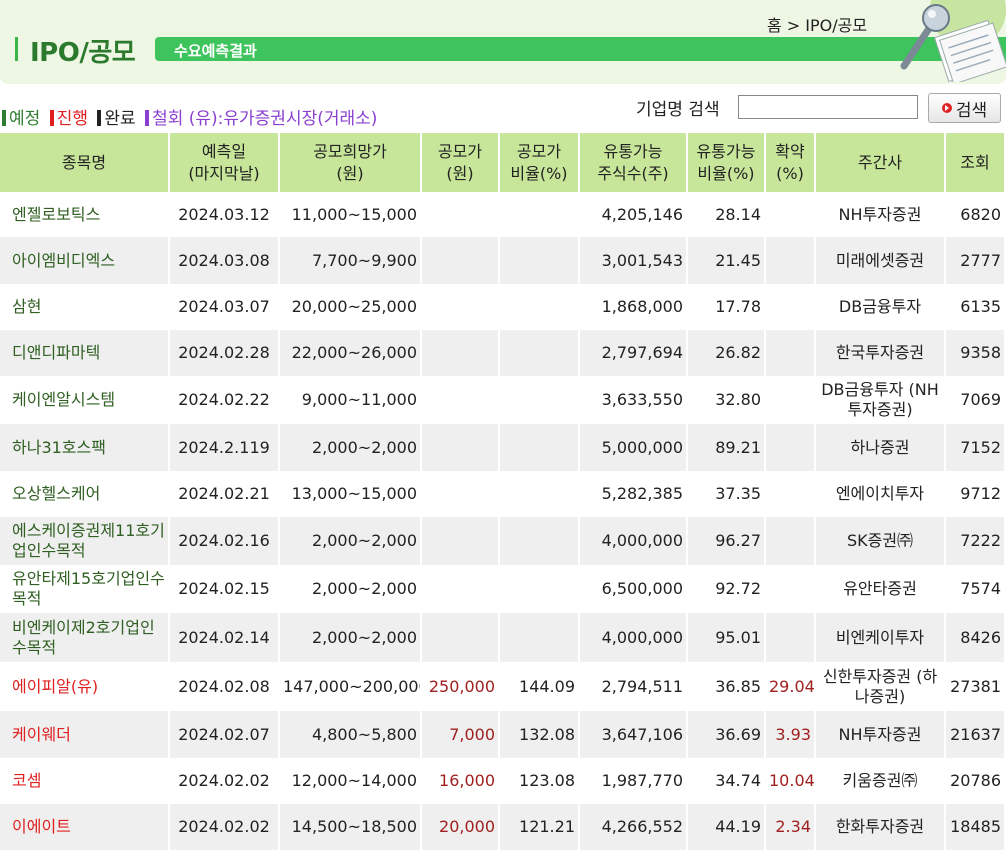 This screenshot has height=859, width=1006. Describe the element at coordinates (461, 827) in the screenshot. I see `offer-price: 20,000` at that location.